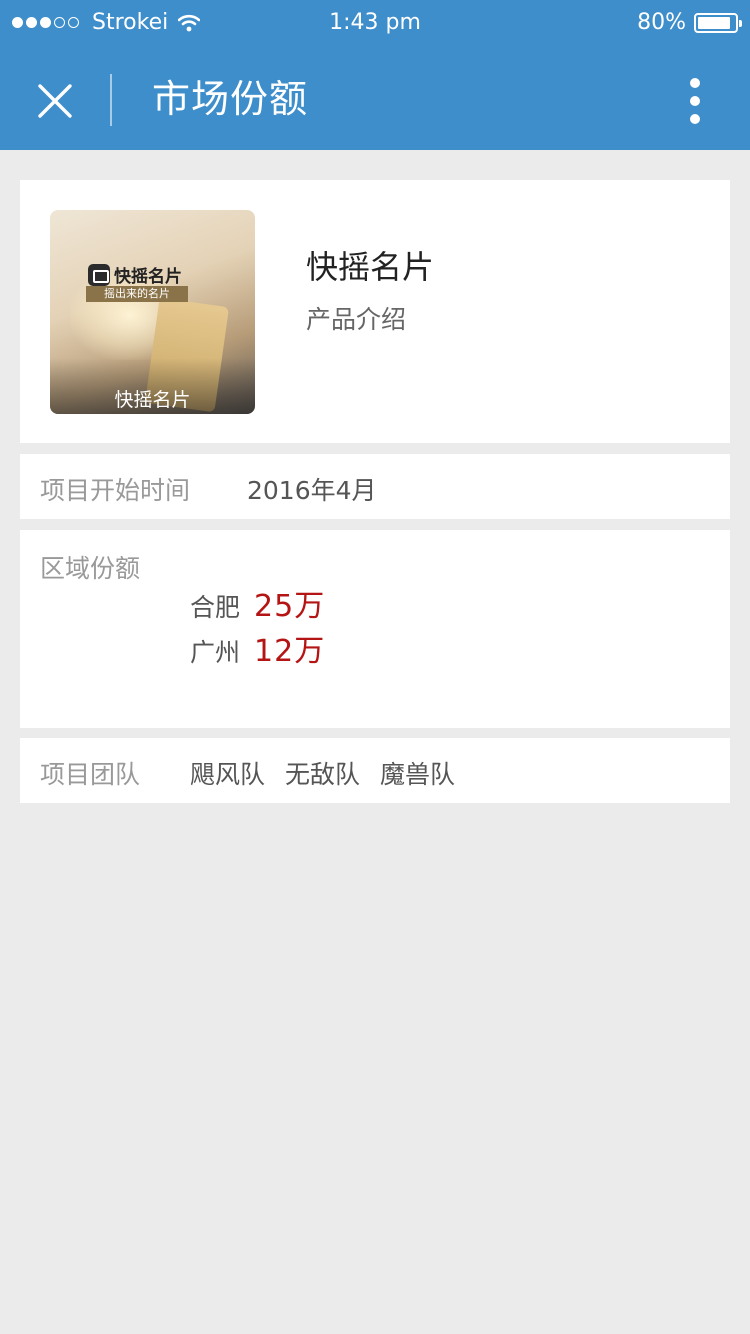 The height and width of the screenshot is (1334, 750). Describe the element at coordinates (90, 568) in the screenshot. I see `region-share-label: 区域份额` at that location.